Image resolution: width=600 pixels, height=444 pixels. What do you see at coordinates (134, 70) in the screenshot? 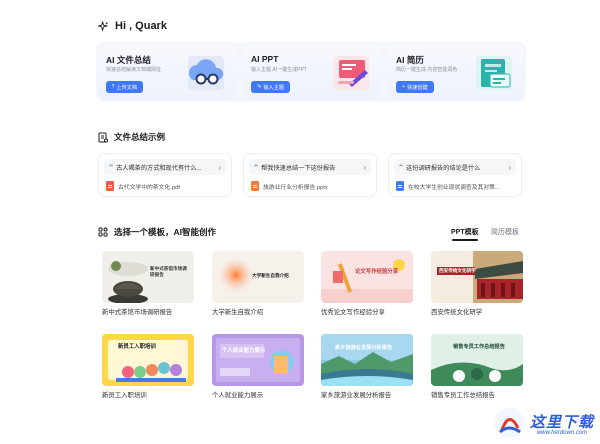
I see `feature-subtitle: 快速总结解读文档或网址` at bounding box center [134, 70].